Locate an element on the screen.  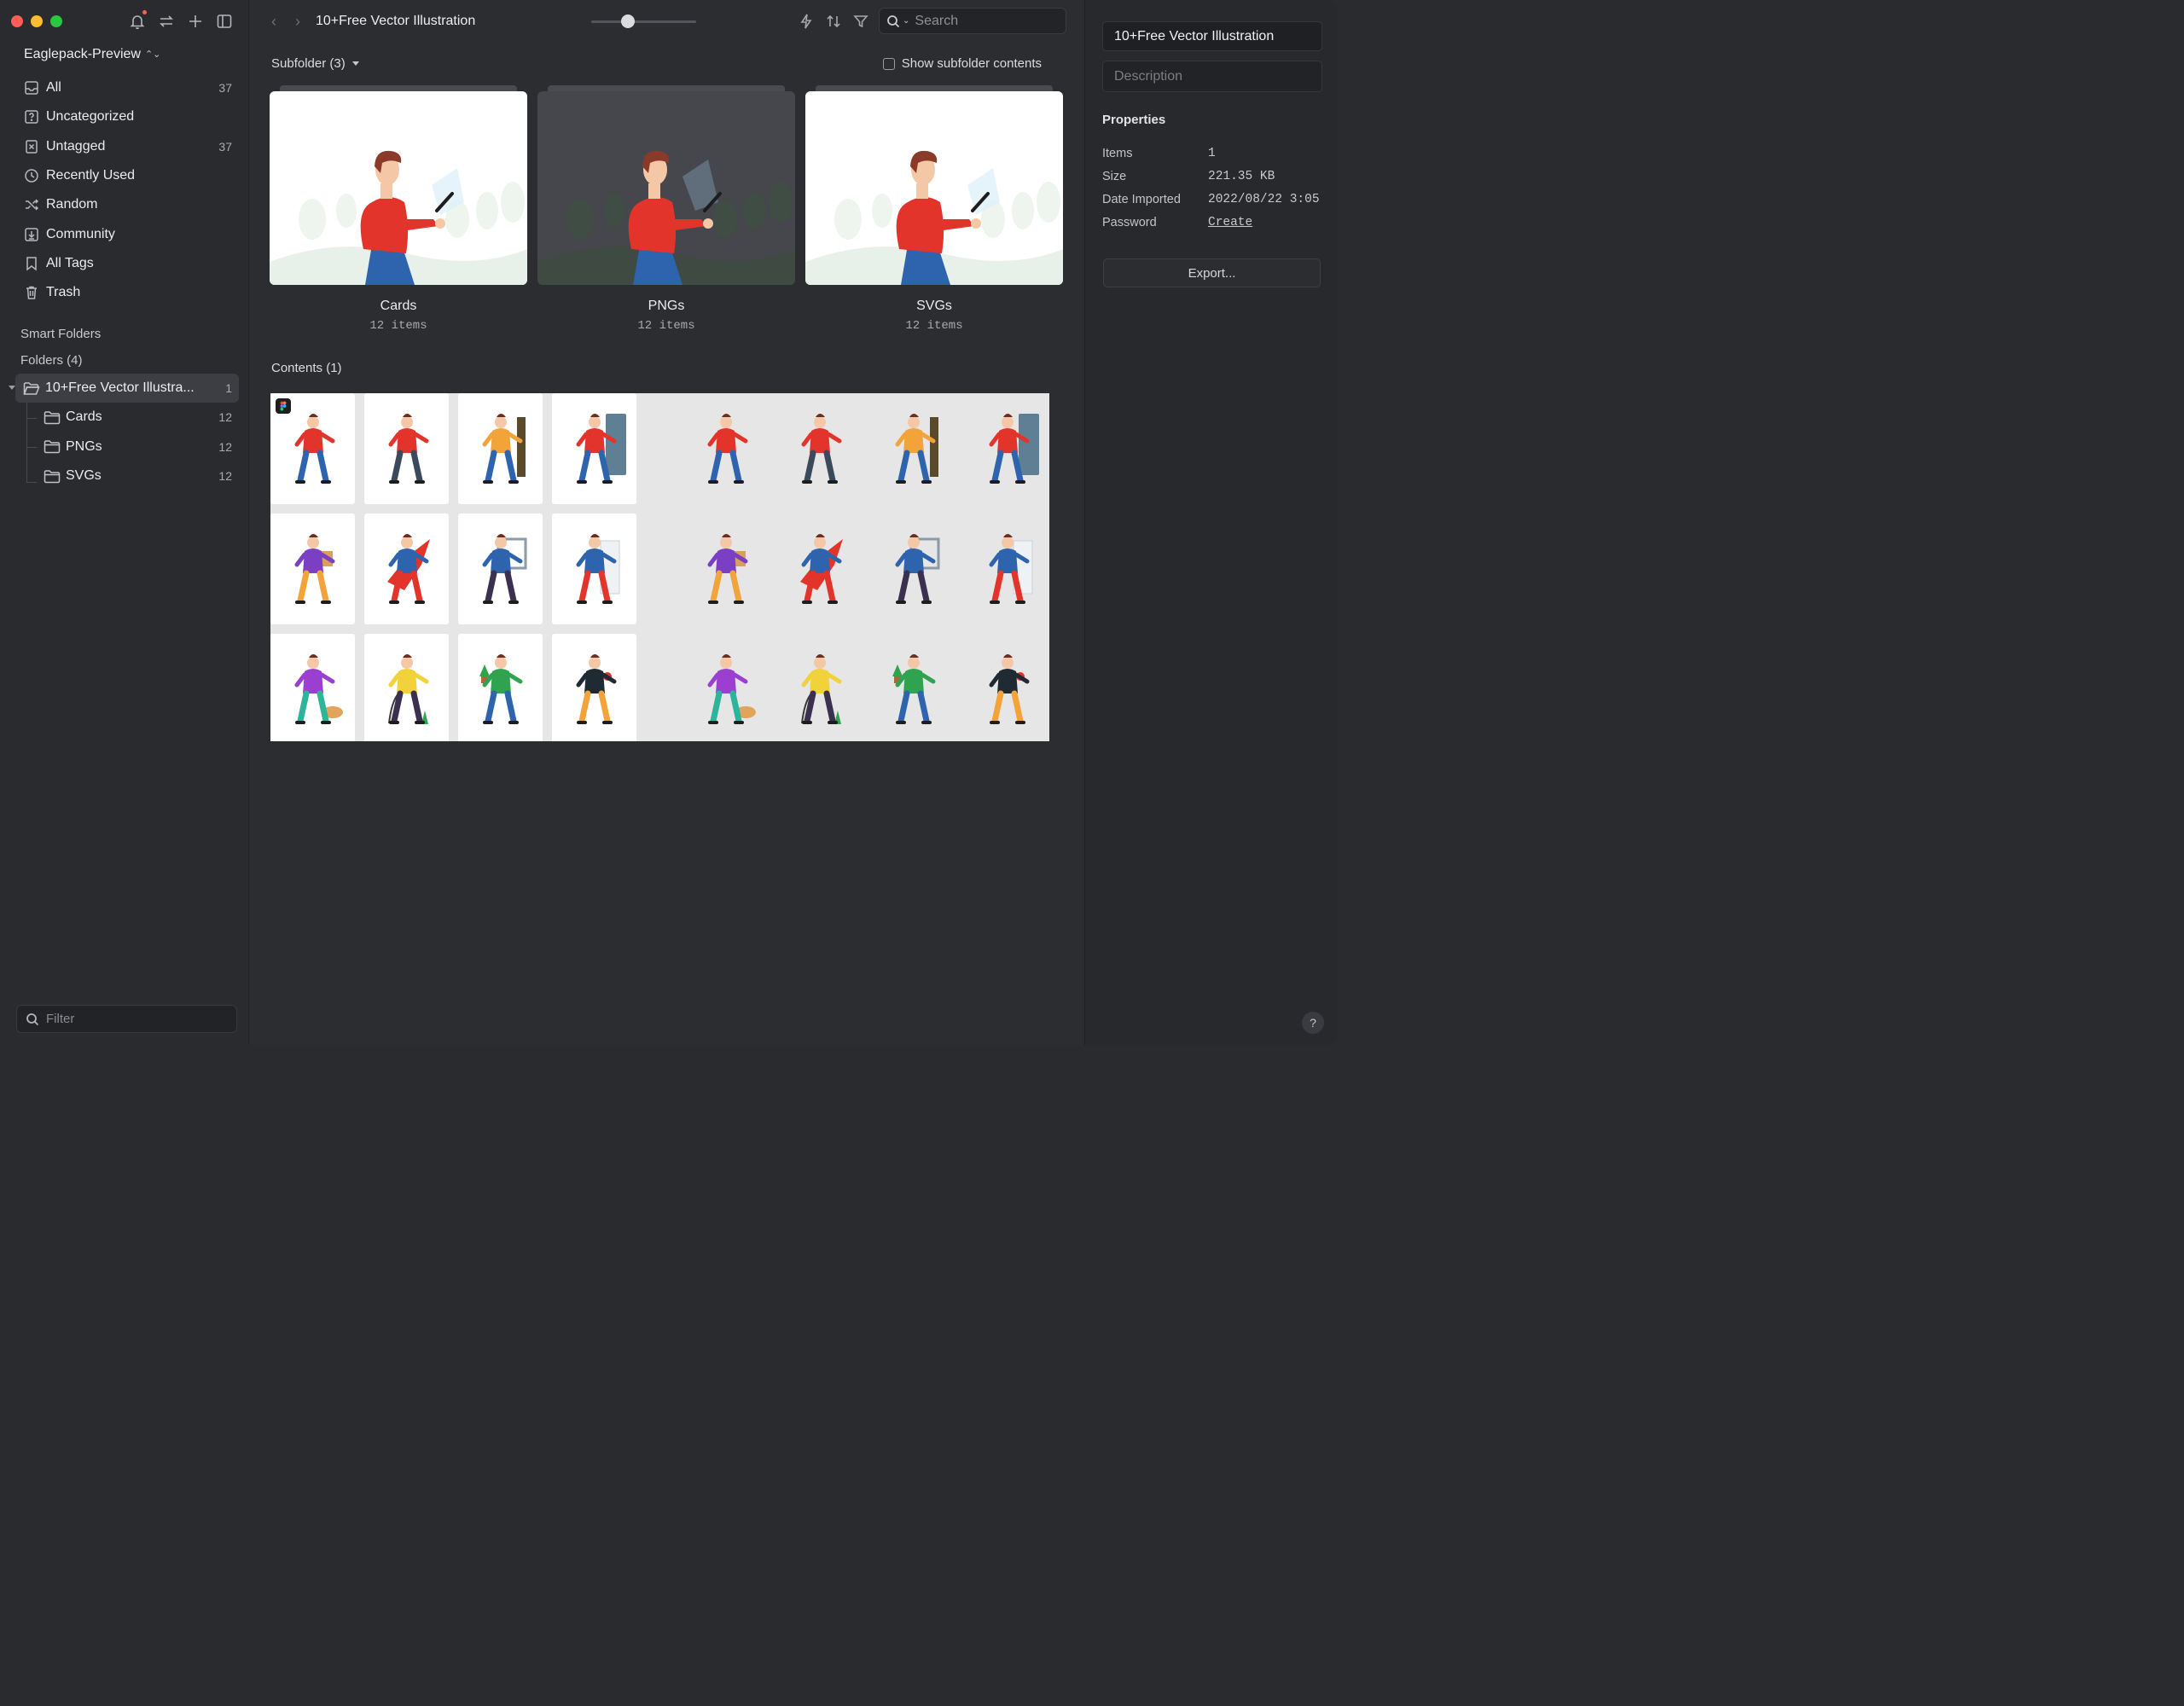
sidebar-item-label: Recently Used is located at coordinates (91, 175).